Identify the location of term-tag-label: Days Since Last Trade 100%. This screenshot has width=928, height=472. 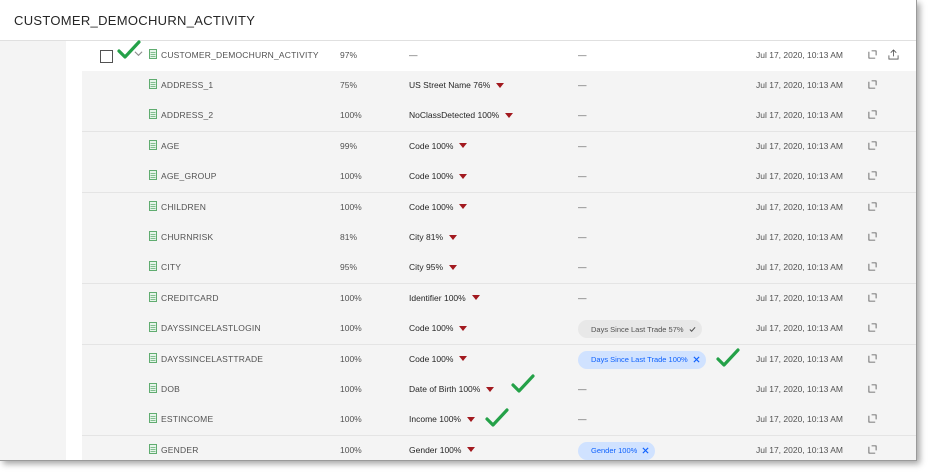
(639, 360).